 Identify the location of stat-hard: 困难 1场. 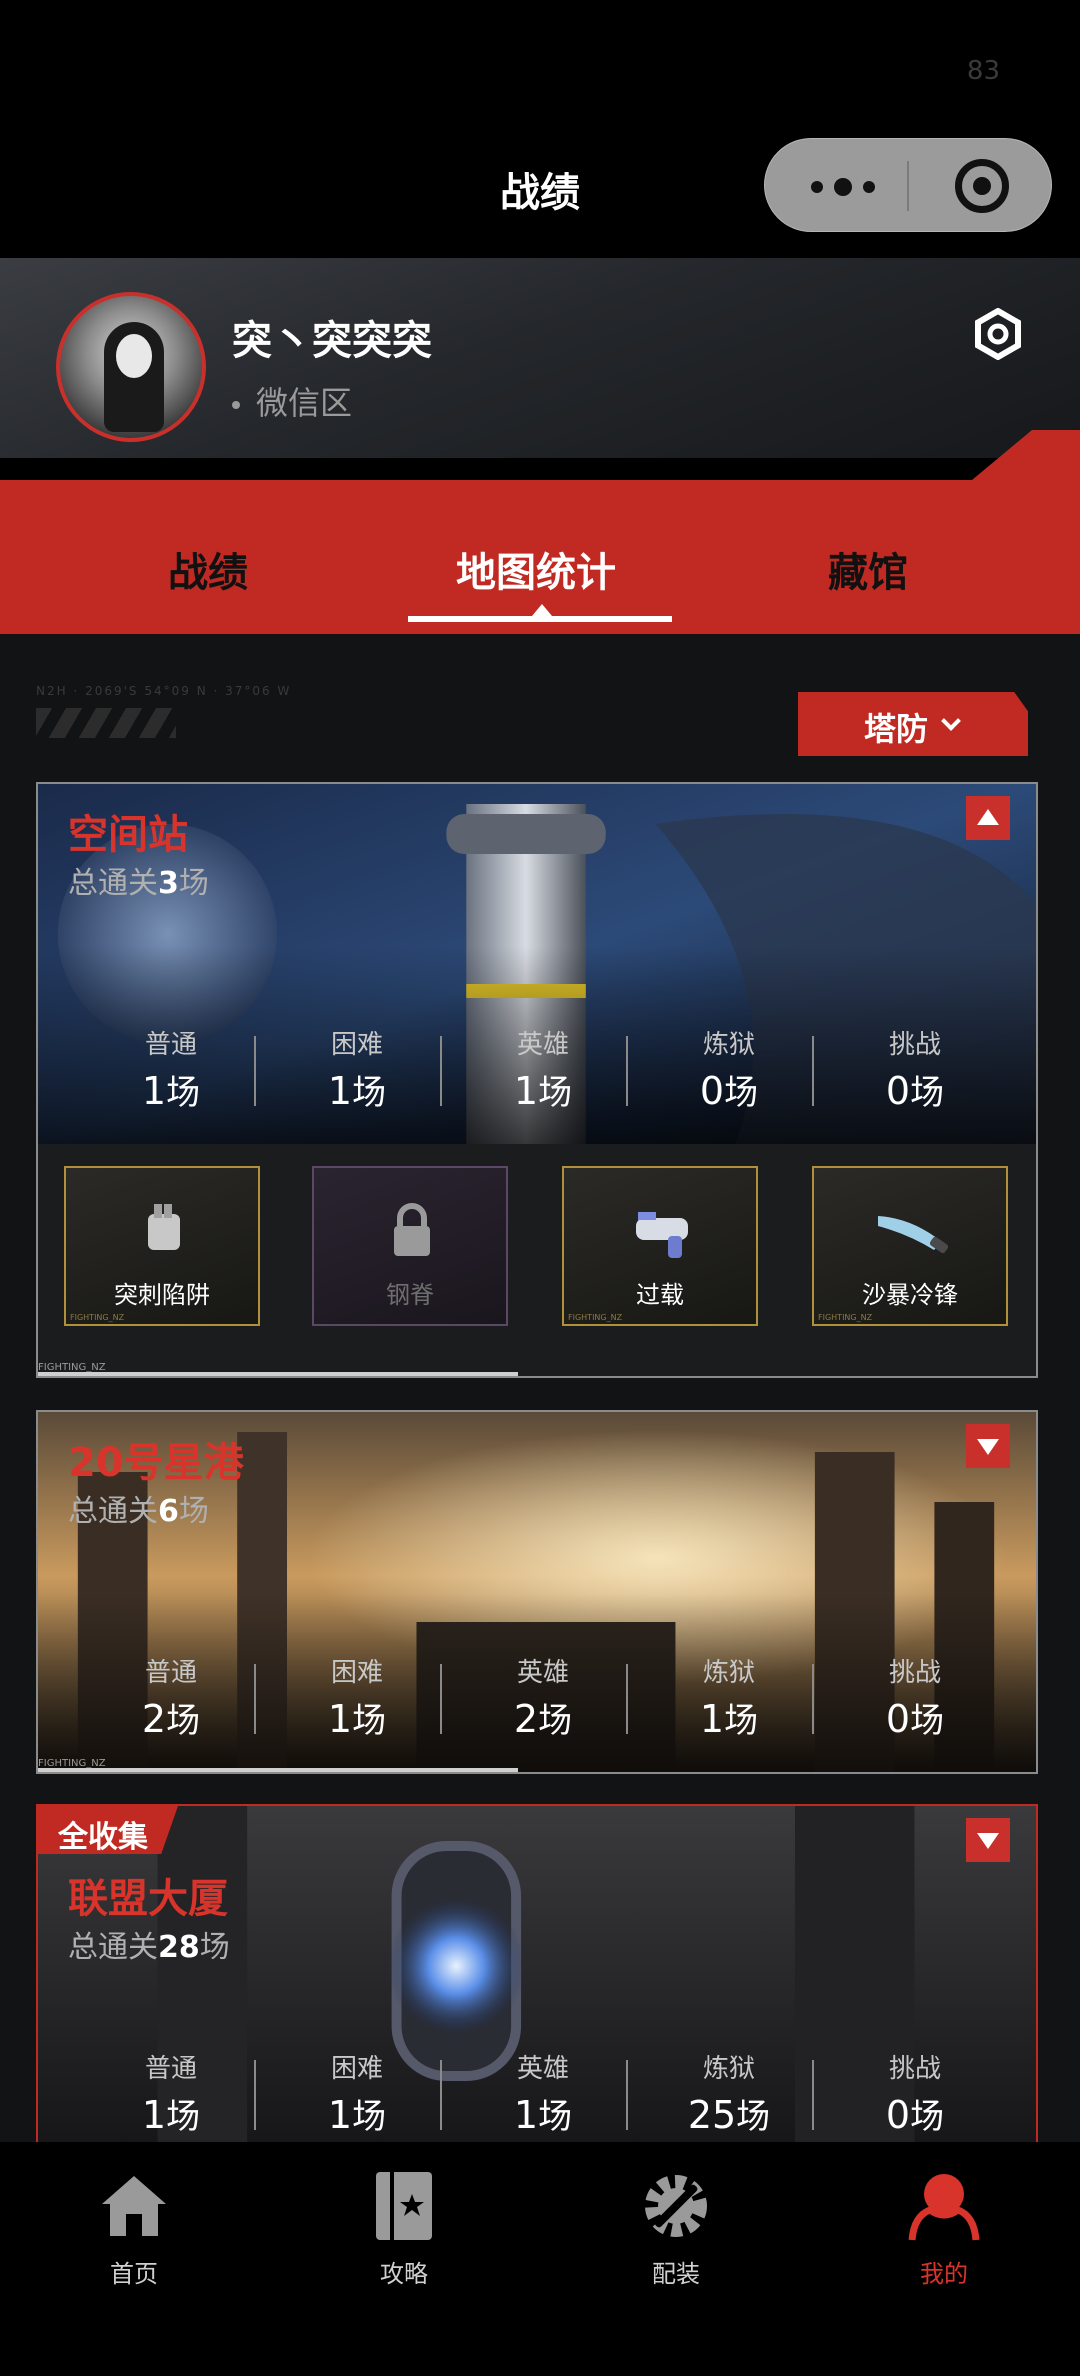
(357, 2093).